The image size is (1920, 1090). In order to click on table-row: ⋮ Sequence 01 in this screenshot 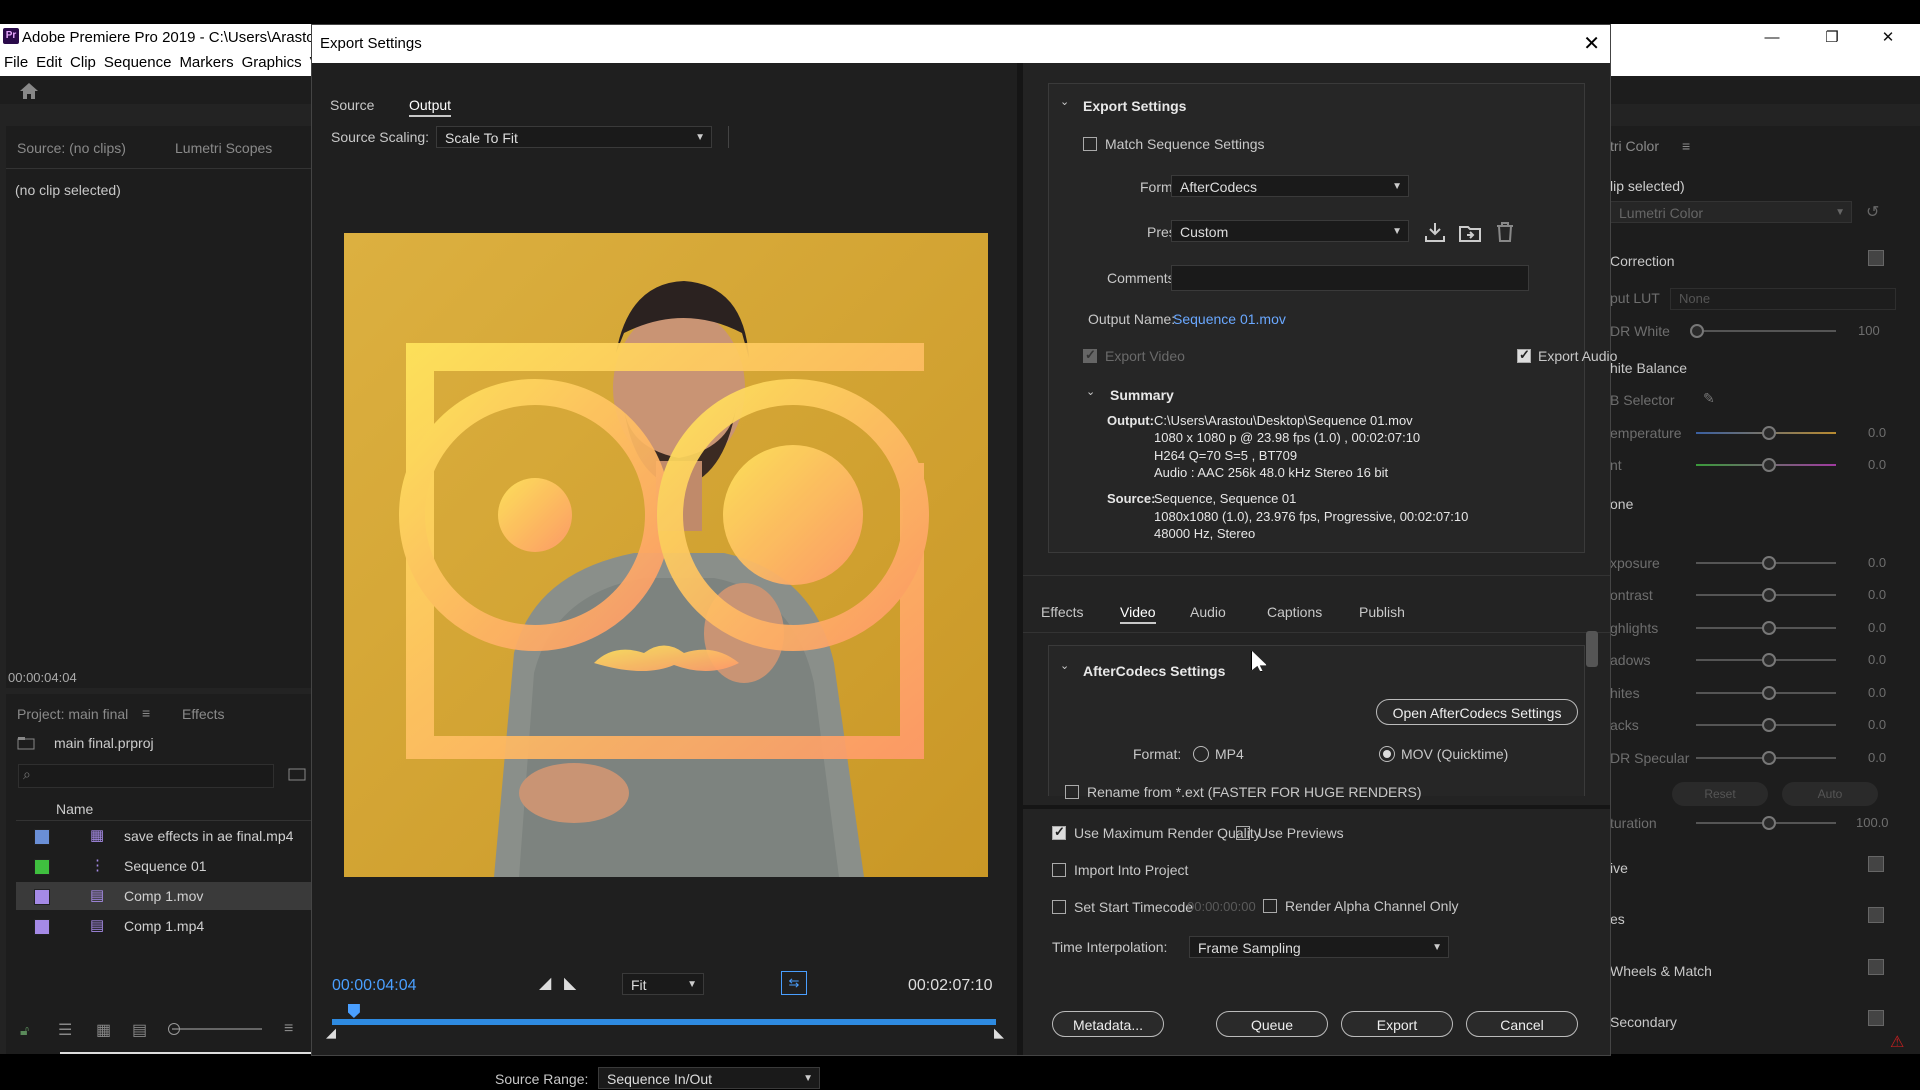, I will do `click(163, 866)`.